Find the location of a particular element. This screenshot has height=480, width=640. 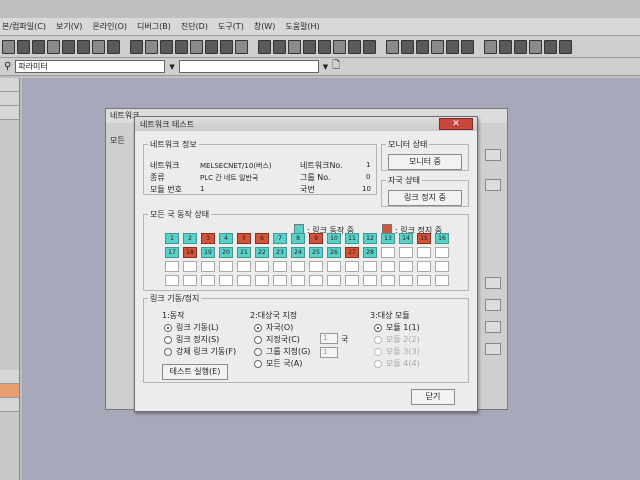

radio-option: 링크 정지(S) is located at coordinates (191, 339).